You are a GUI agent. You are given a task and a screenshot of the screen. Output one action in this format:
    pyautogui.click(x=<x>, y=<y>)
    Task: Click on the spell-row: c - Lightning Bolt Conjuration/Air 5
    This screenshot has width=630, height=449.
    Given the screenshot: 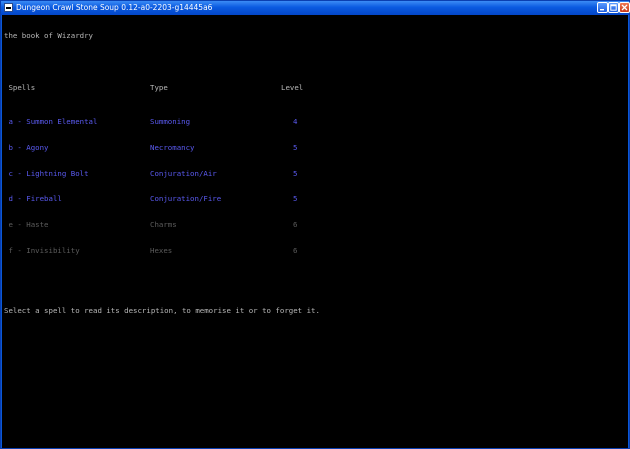 What is the action you would take?
    pyautogui.click(x=162, y=173)
    